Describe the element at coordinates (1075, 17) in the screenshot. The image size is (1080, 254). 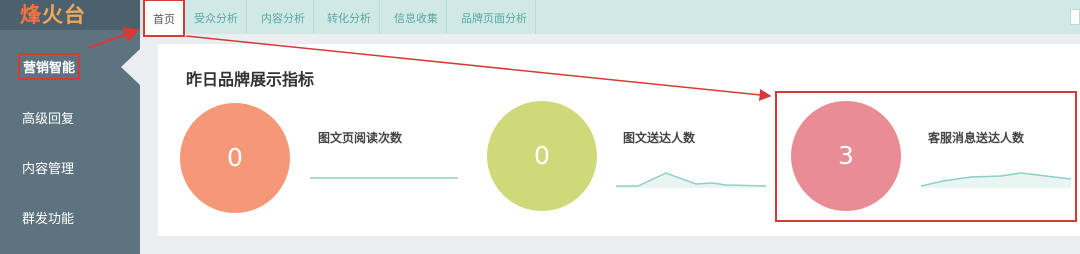
I see `tab-bar-end` at that location.